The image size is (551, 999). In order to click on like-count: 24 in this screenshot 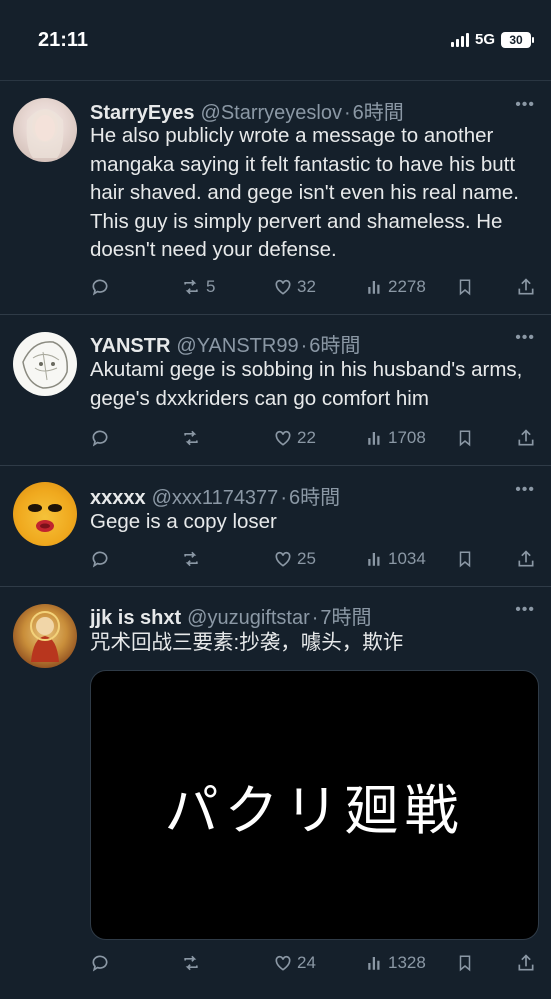, I will do `click(306, 962)`.